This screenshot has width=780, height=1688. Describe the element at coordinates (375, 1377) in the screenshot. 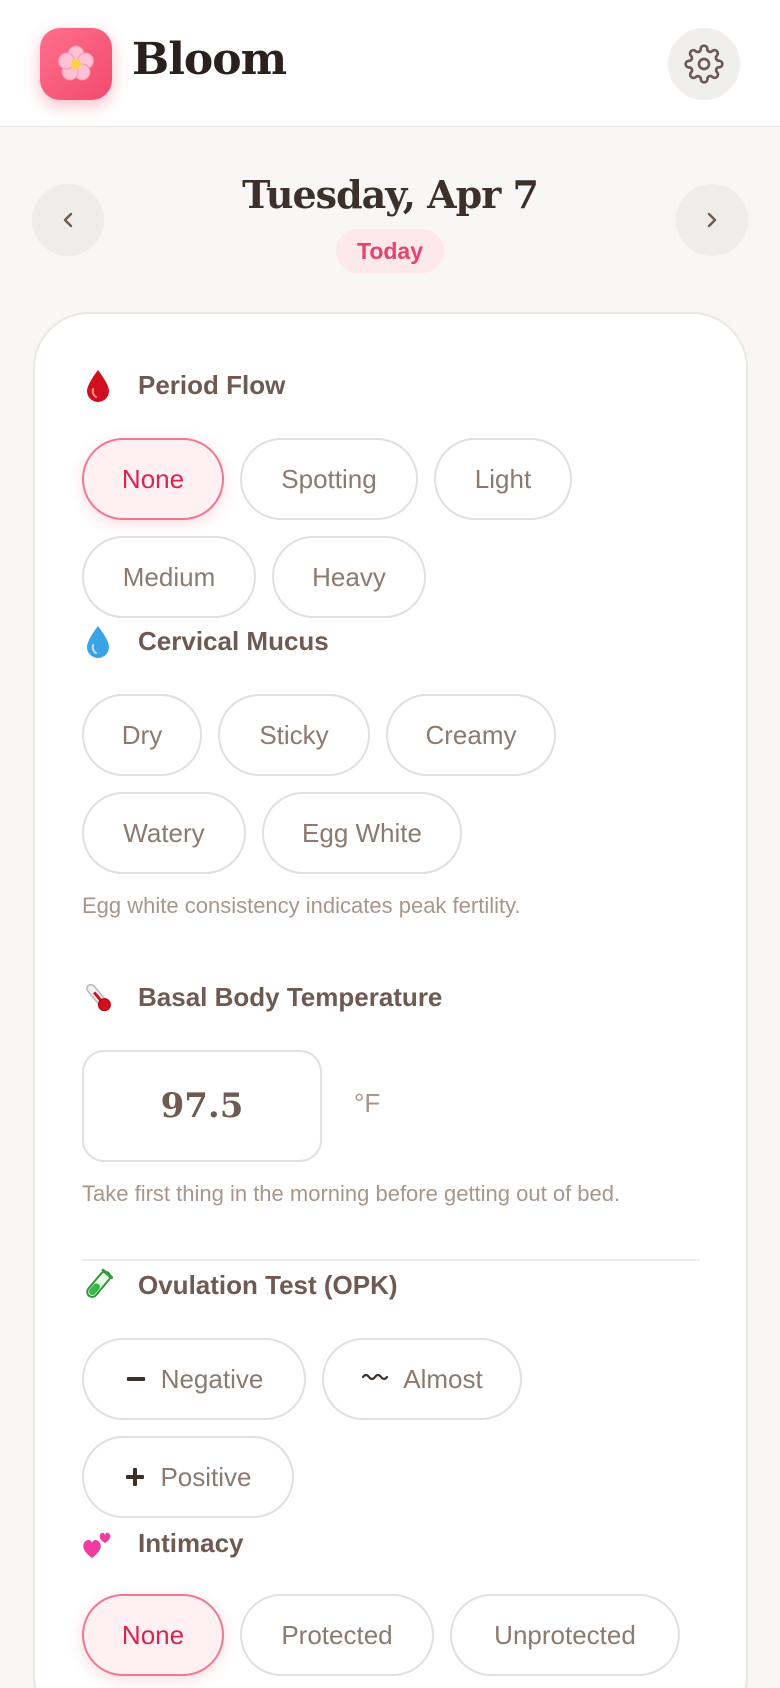

I see `wave-icon` at that location.